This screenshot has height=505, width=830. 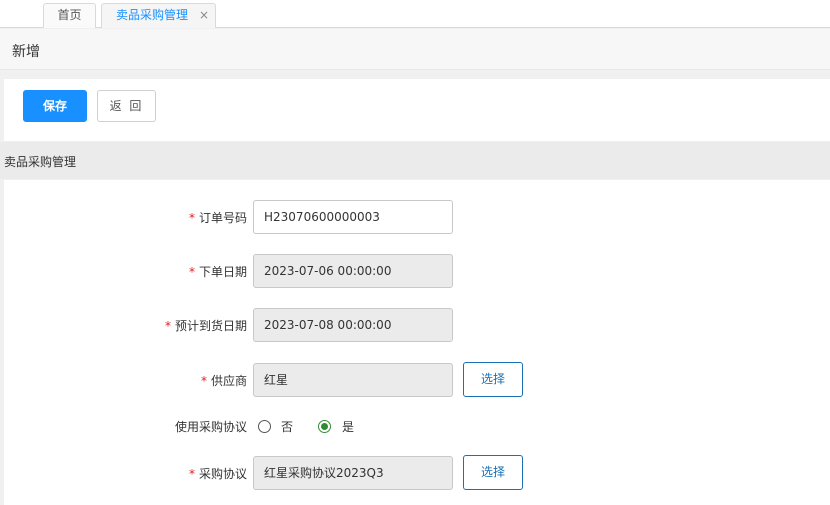 What do you see at coordinates (348, 427) in the screenshot?
I see `radio-yes-label: 是` at bounding box center [348, 427].